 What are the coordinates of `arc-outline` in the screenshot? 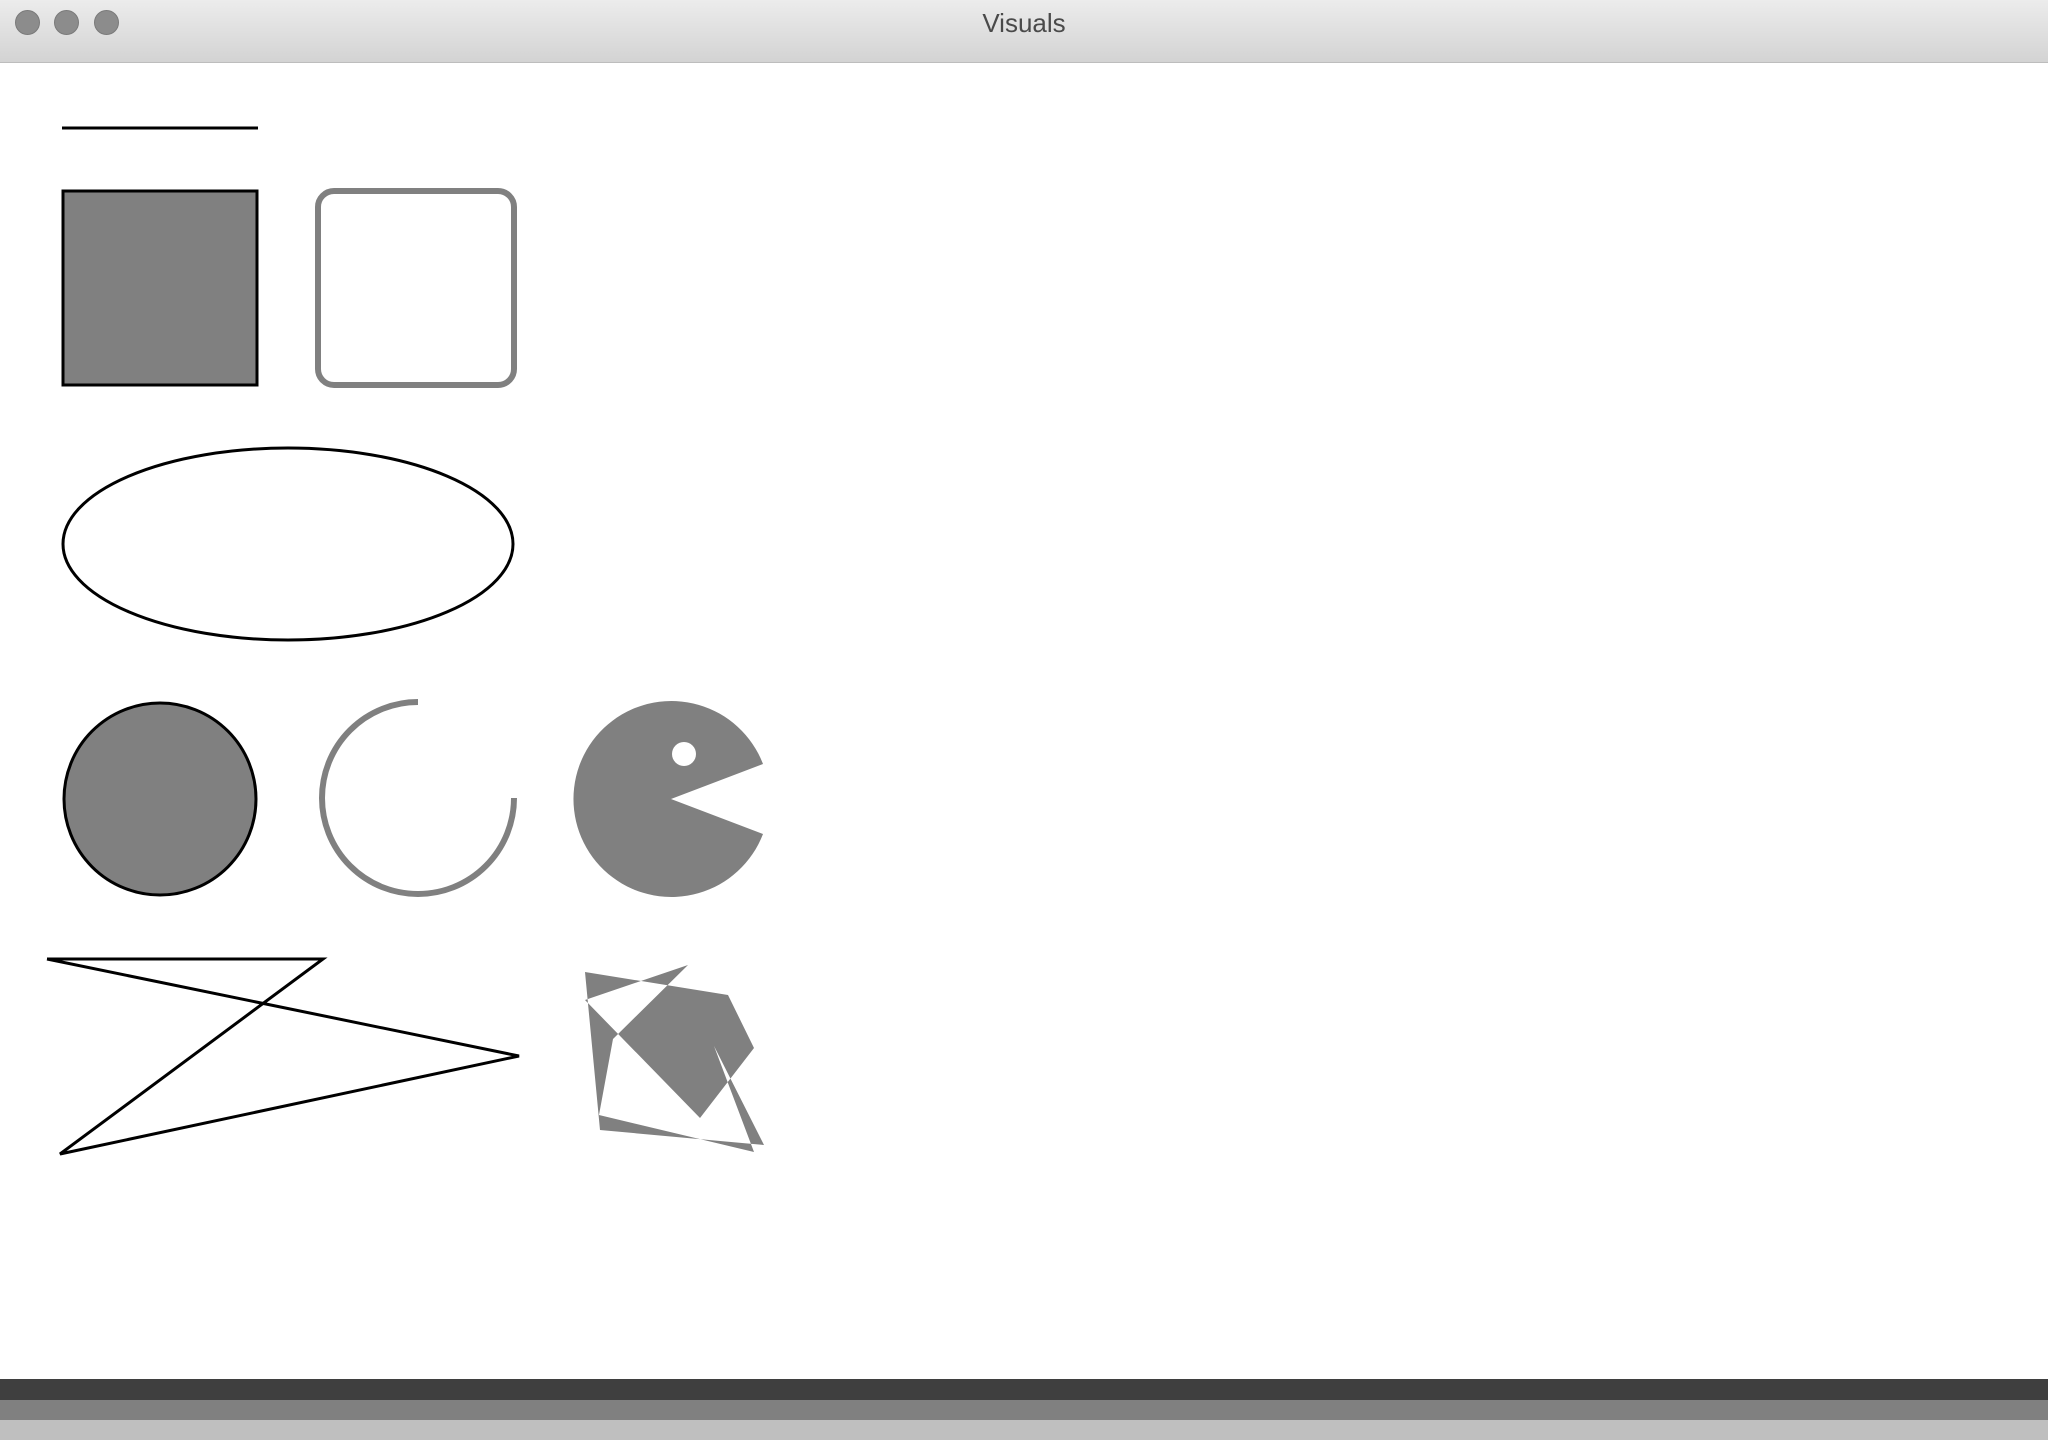 It's located at (418, 798).